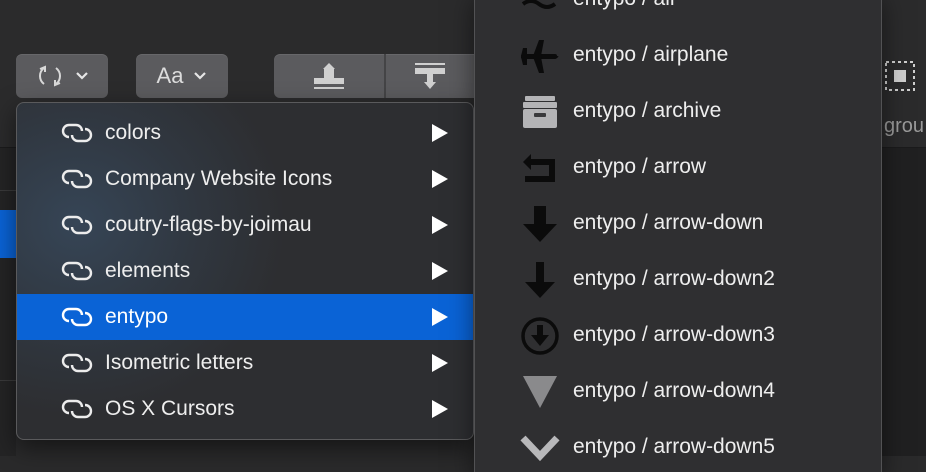 The height and width of the screenshot is (472, 926). Describe the element at coordinates (137, 316) in the screenshot. I see `menu-item-label: entypo` at that location.